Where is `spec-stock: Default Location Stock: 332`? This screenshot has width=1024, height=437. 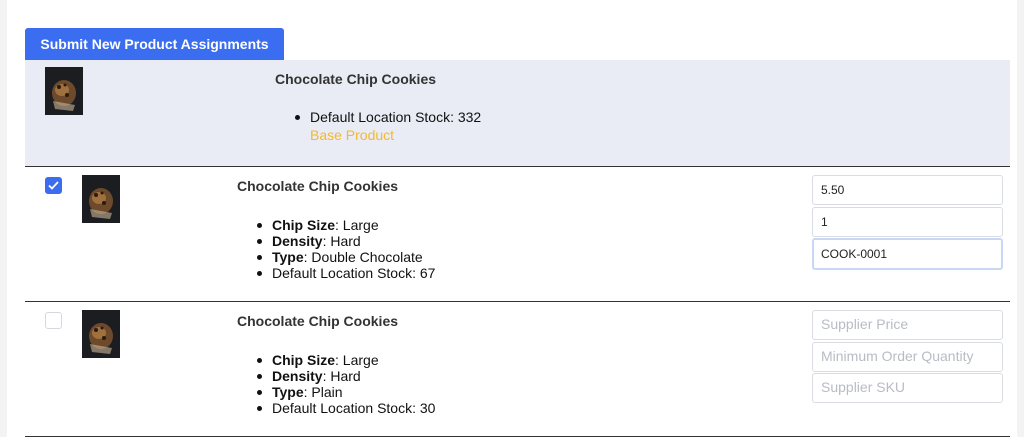
spec-stock: Default Location Stock: 332 is located at coordinates (385, 117).